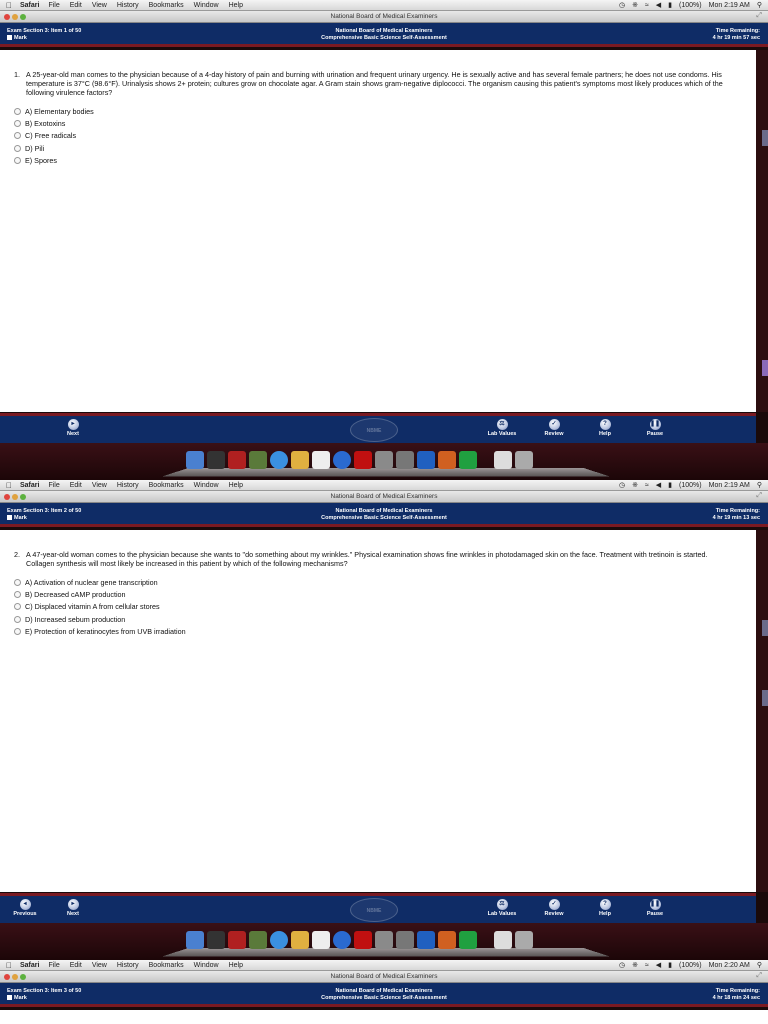  What do you see at coordinates (321, 940) in the screenshot?
I see `ical-icon` at bounding box center [321, 940].